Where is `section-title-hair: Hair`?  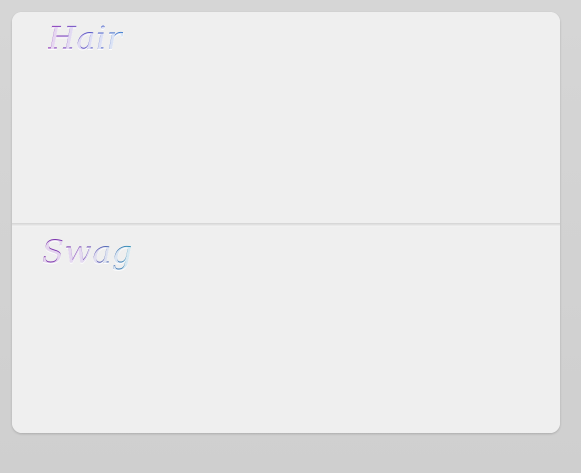 section-title-hair: Hair is located at coordinates (85, 38).